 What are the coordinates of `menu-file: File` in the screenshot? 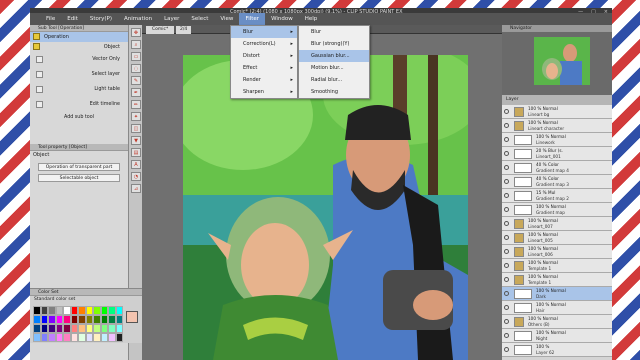 It's located at (50, 19).